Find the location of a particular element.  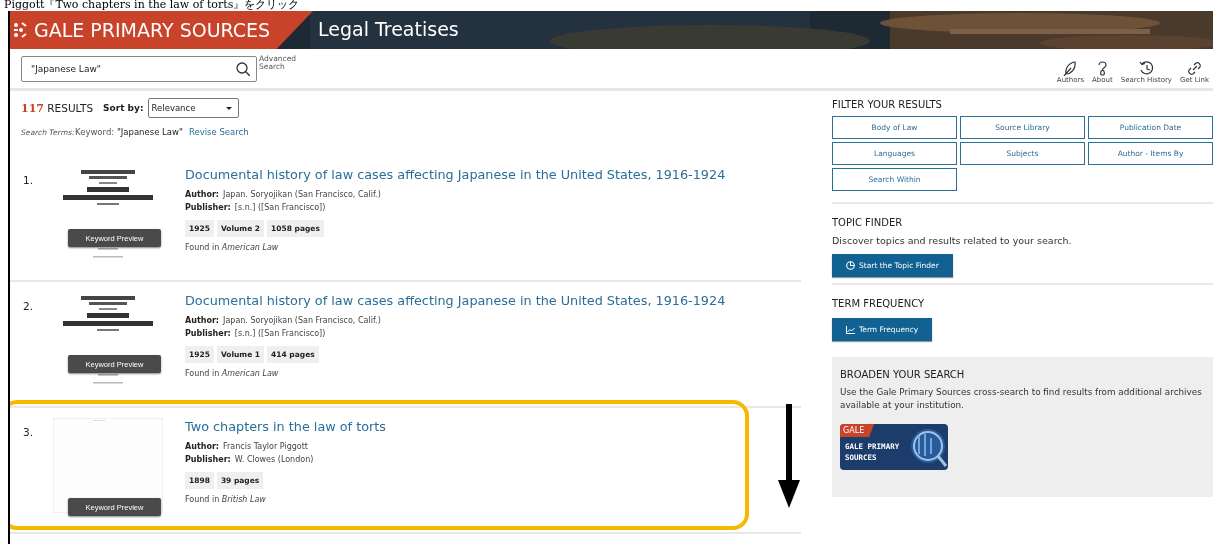

publisher-line: Publisher: W. Clowes (London) is located at coordinates (250, 460).